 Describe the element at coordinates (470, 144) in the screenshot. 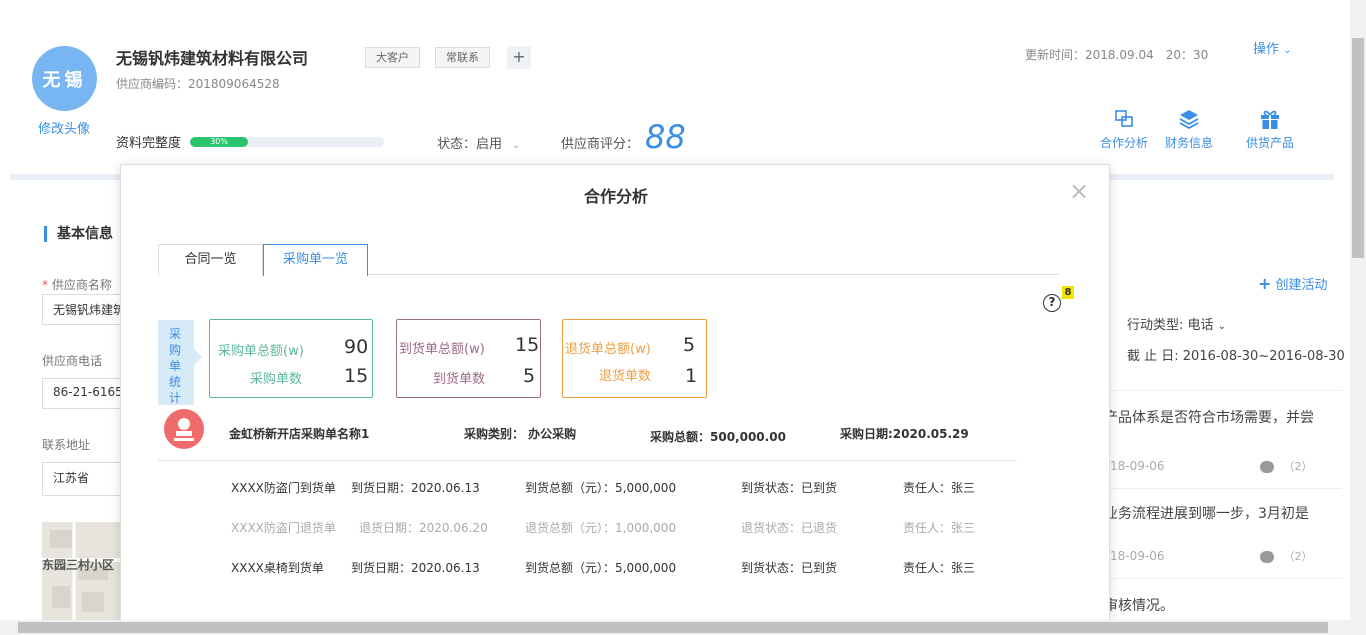

I see `status-text: 状态：启用` at that location.